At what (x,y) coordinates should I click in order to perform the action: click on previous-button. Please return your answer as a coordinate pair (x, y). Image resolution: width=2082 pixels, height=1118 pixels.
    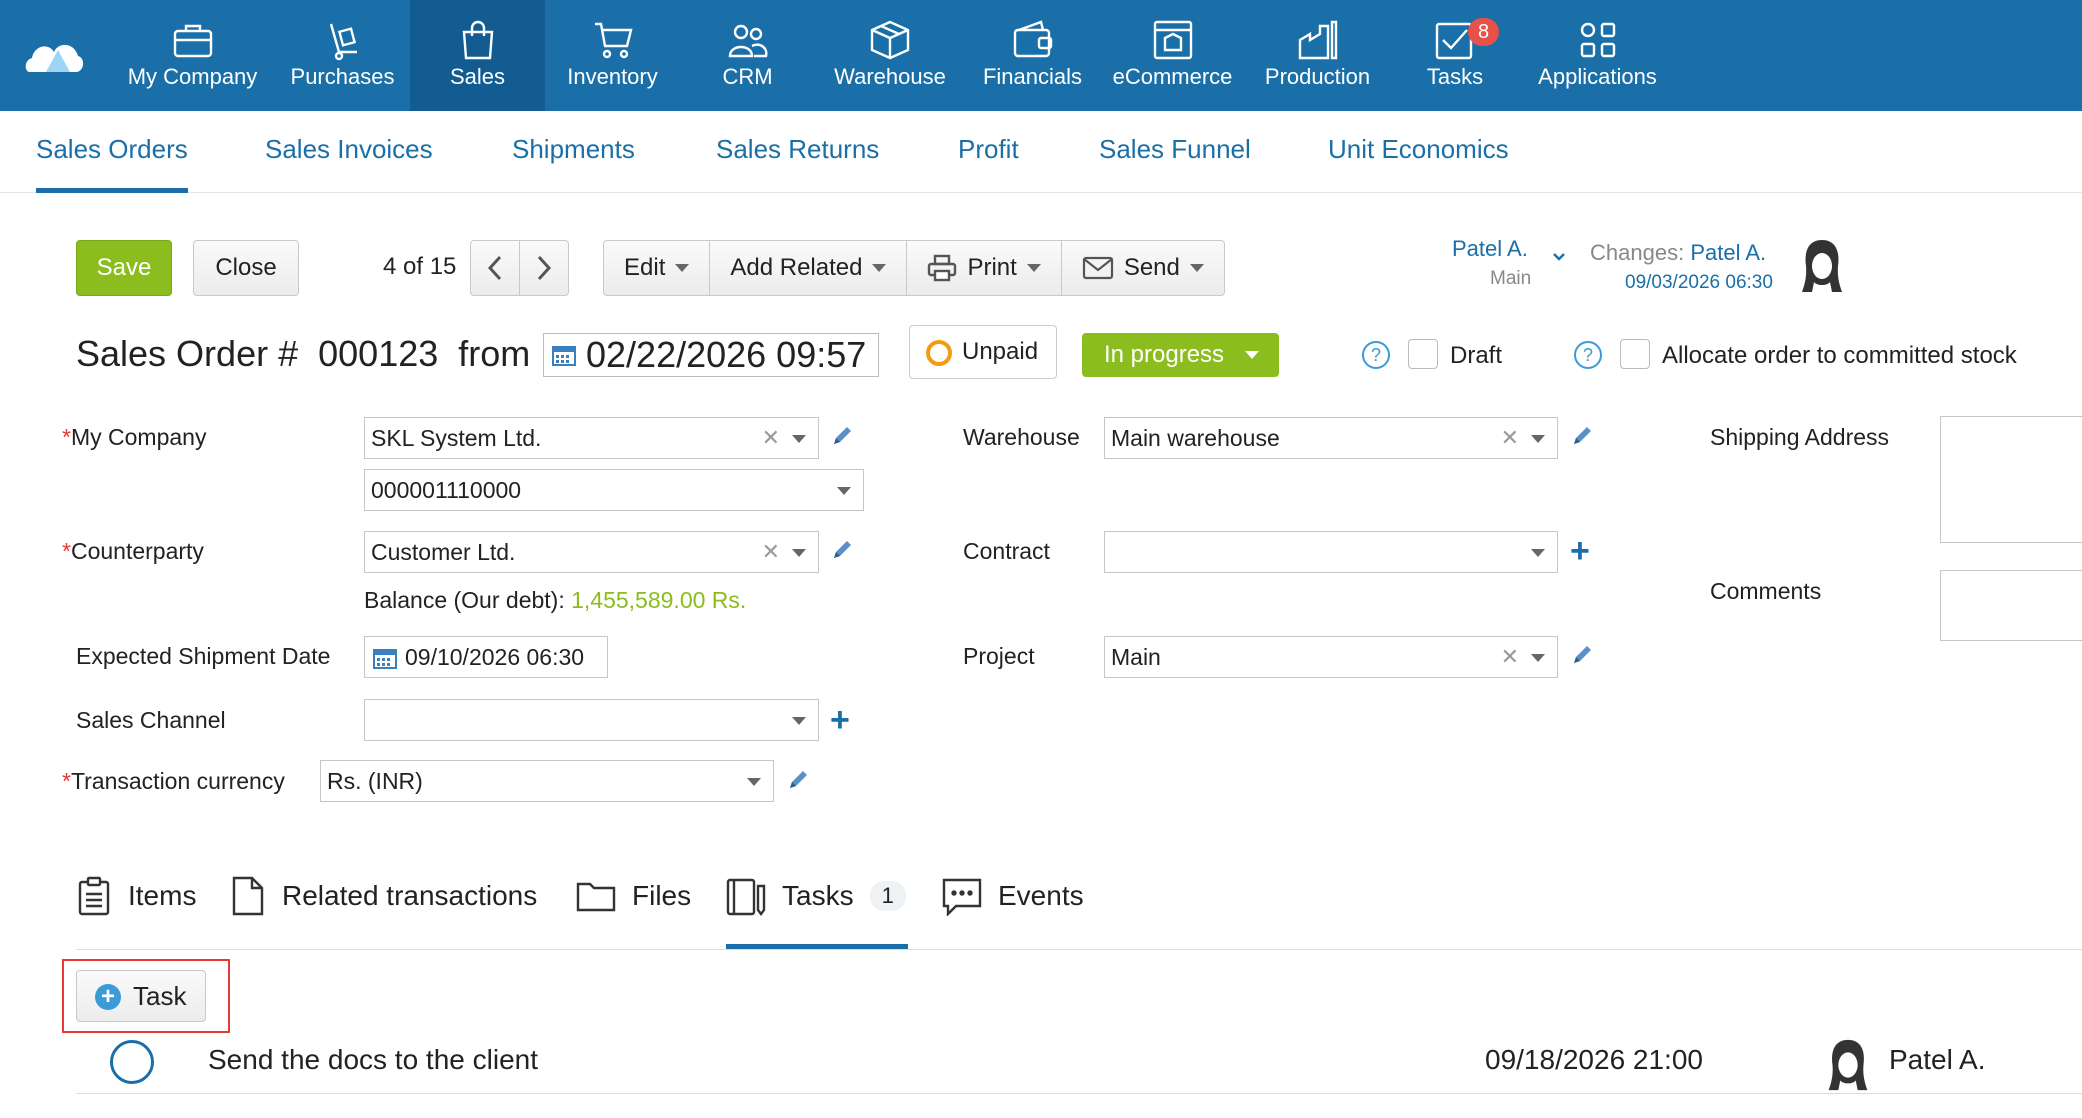
    Looking at the image, I should click on (495, 268).